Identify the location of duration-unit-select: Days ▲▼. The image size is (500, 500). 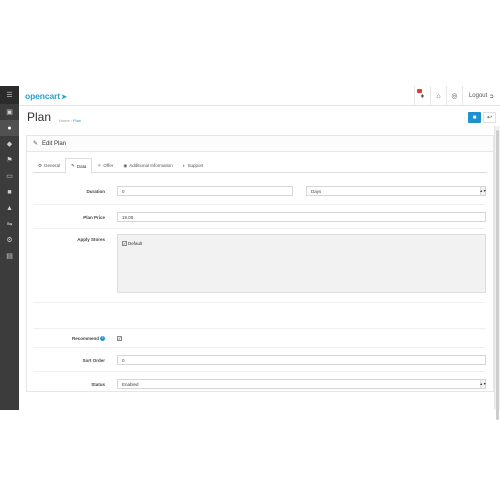
(396, 191).